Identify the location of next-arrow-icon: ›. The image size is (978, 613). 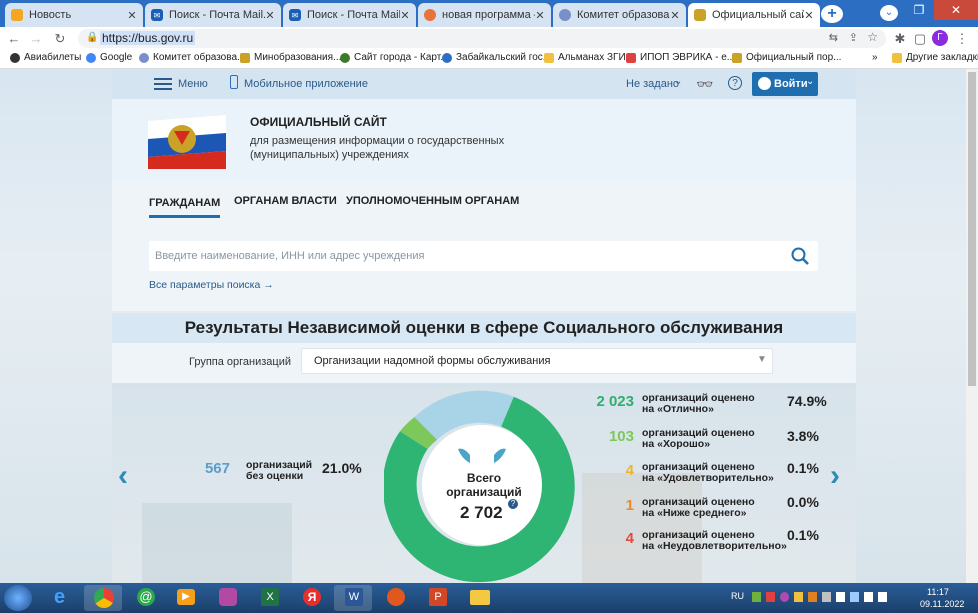
(835, 476).